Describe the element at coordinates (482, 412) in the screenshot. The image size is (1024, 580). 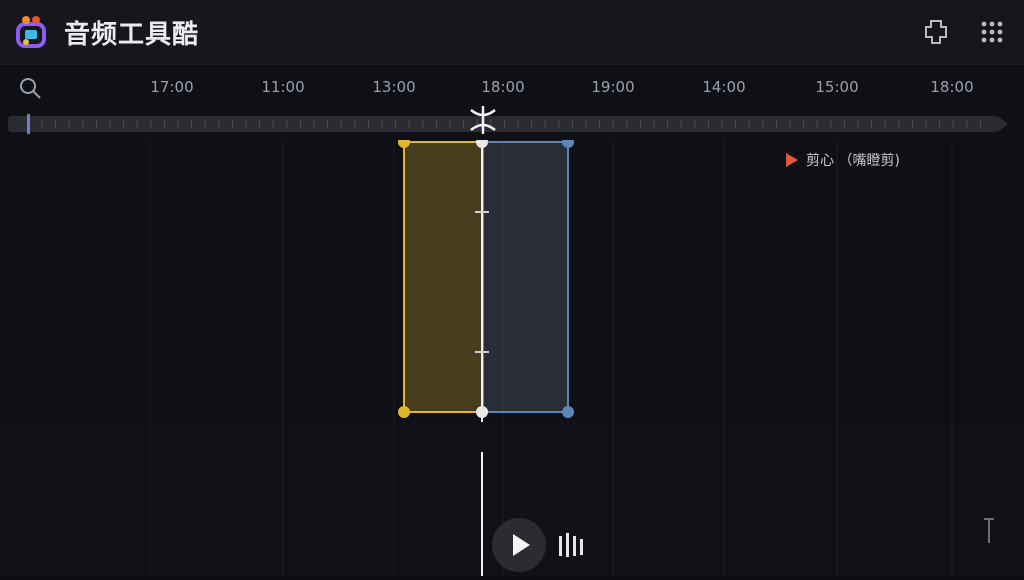
I see `playhead-handle-bottom` at that location.